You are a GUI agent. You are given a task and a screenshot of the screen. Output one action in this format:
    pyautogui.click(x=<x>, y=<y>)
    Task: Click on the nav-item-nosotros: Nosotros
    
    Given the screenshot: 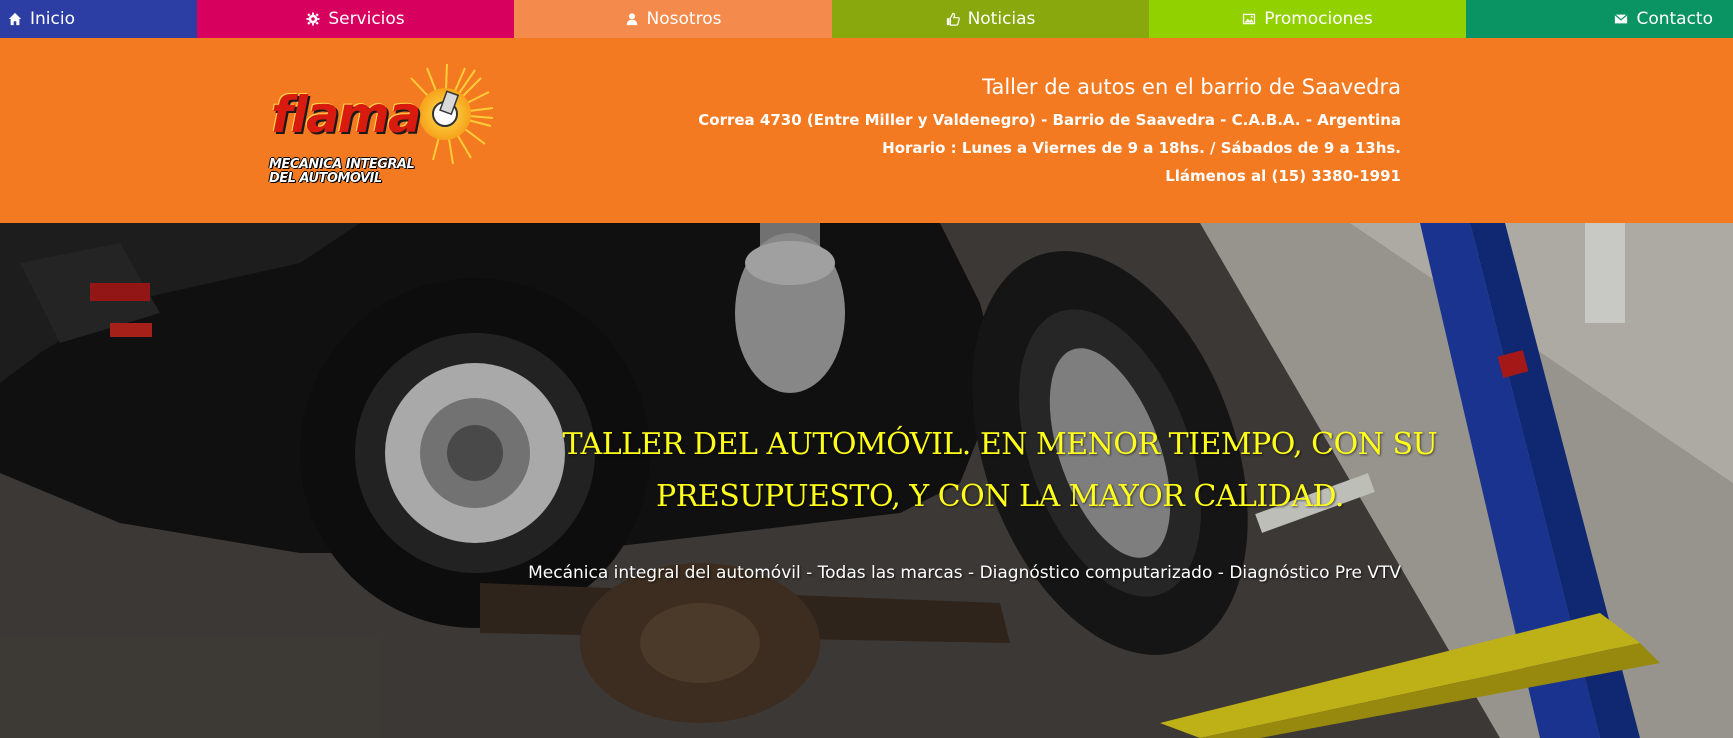 What is the action you would take?
    pyautogui.click(x=673, y=19)
    